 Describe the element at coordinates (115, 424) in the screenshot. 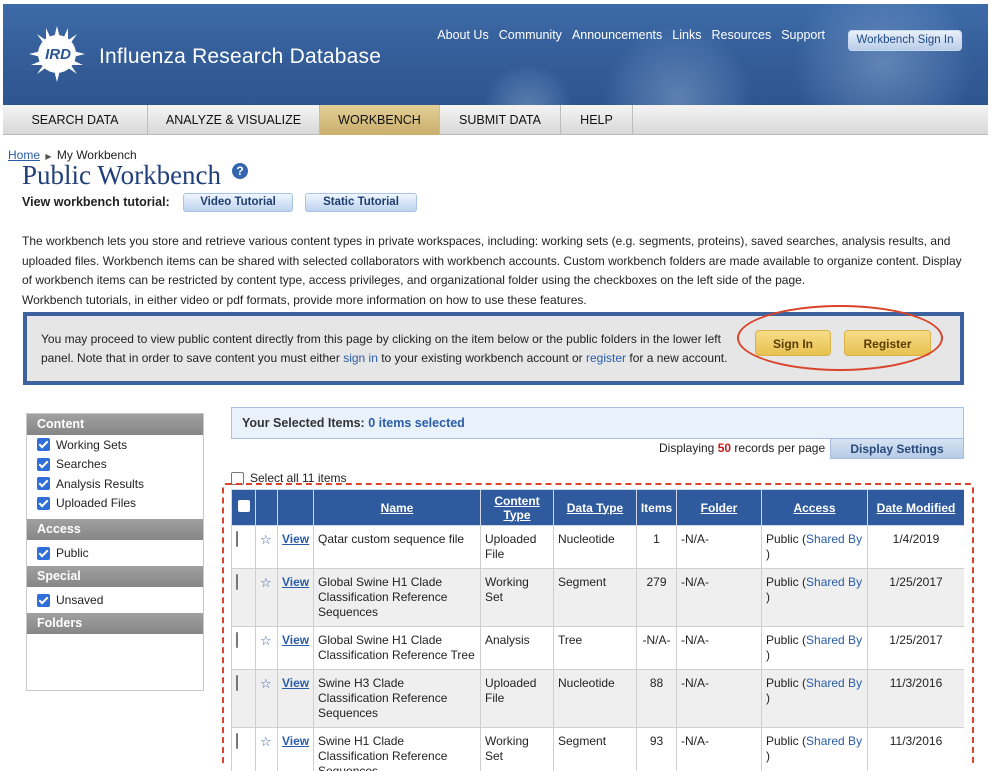

I see `sidebar-head-content: Content` at that location.